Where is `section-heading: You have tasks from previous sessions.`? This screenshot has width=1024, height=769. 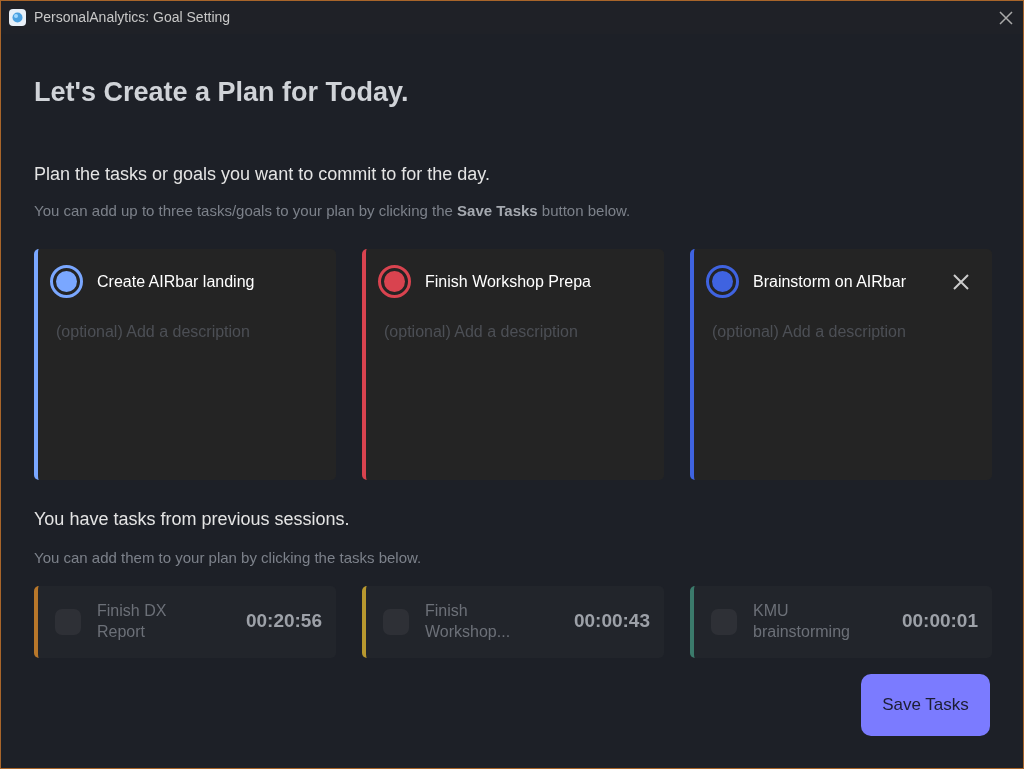 section-heading: You have tasks from previous sessions. is located at coordinates (192, 519).